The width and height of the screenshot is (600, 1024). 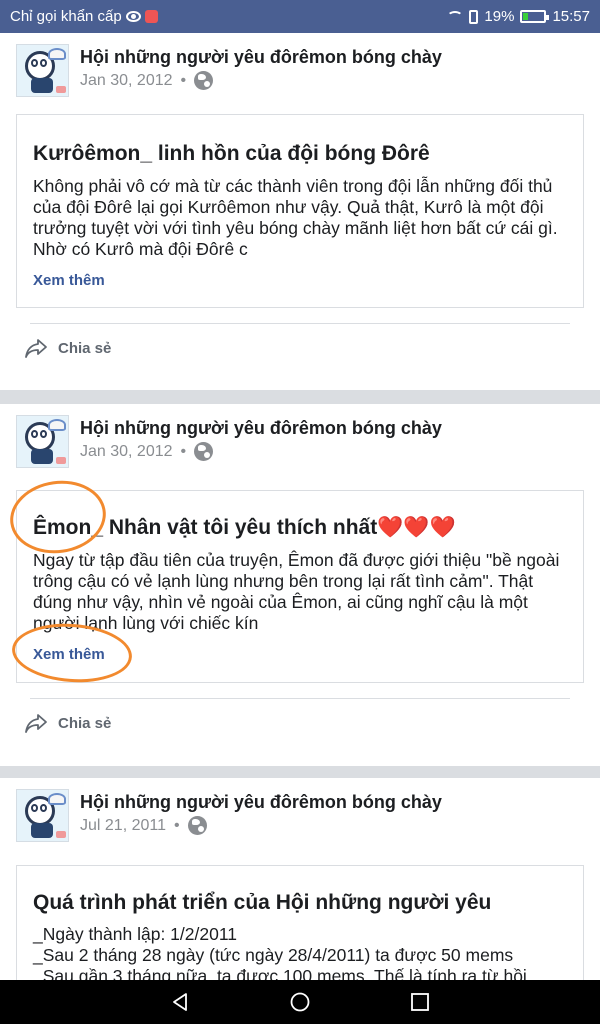 What do you see at coordinates (123, 826) in the screenshot?
I see `post-date: Jul 21, 2011` at bounding box center [123, 826].